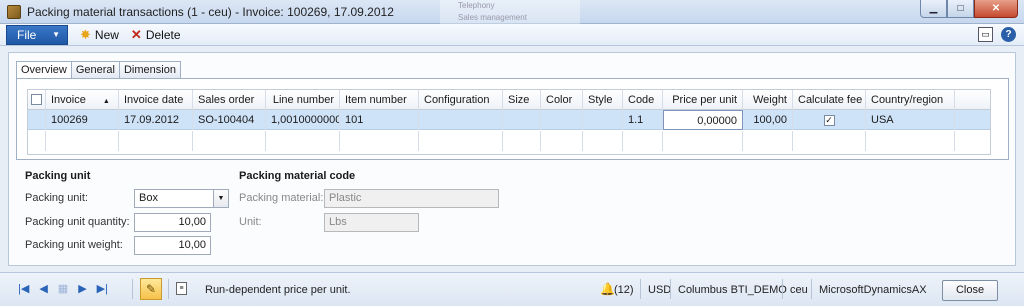  I want to click on cell-item-number: 101, so click(379, 120).